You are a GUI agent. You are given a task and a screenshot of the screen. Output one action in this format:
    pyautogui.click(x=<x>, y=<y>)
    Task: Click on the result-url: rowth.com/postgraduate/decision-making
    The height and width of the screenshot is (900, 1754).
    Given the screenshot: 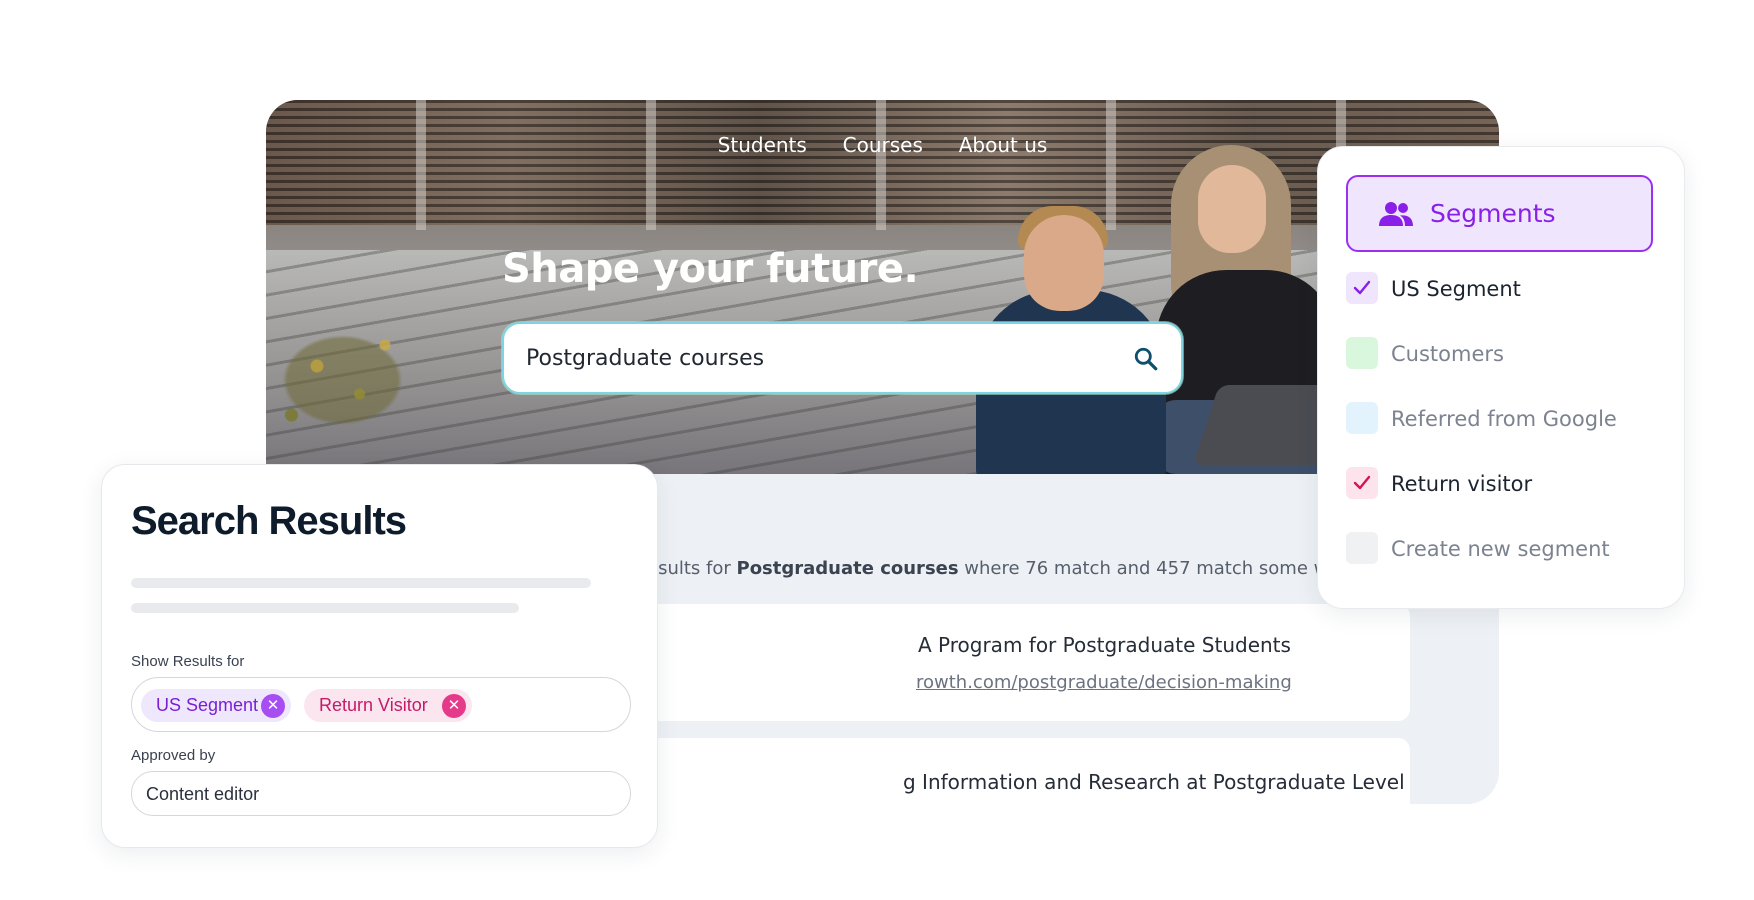 What is the action you would take?
    pyautogui.click(x=1104, y=682)
    